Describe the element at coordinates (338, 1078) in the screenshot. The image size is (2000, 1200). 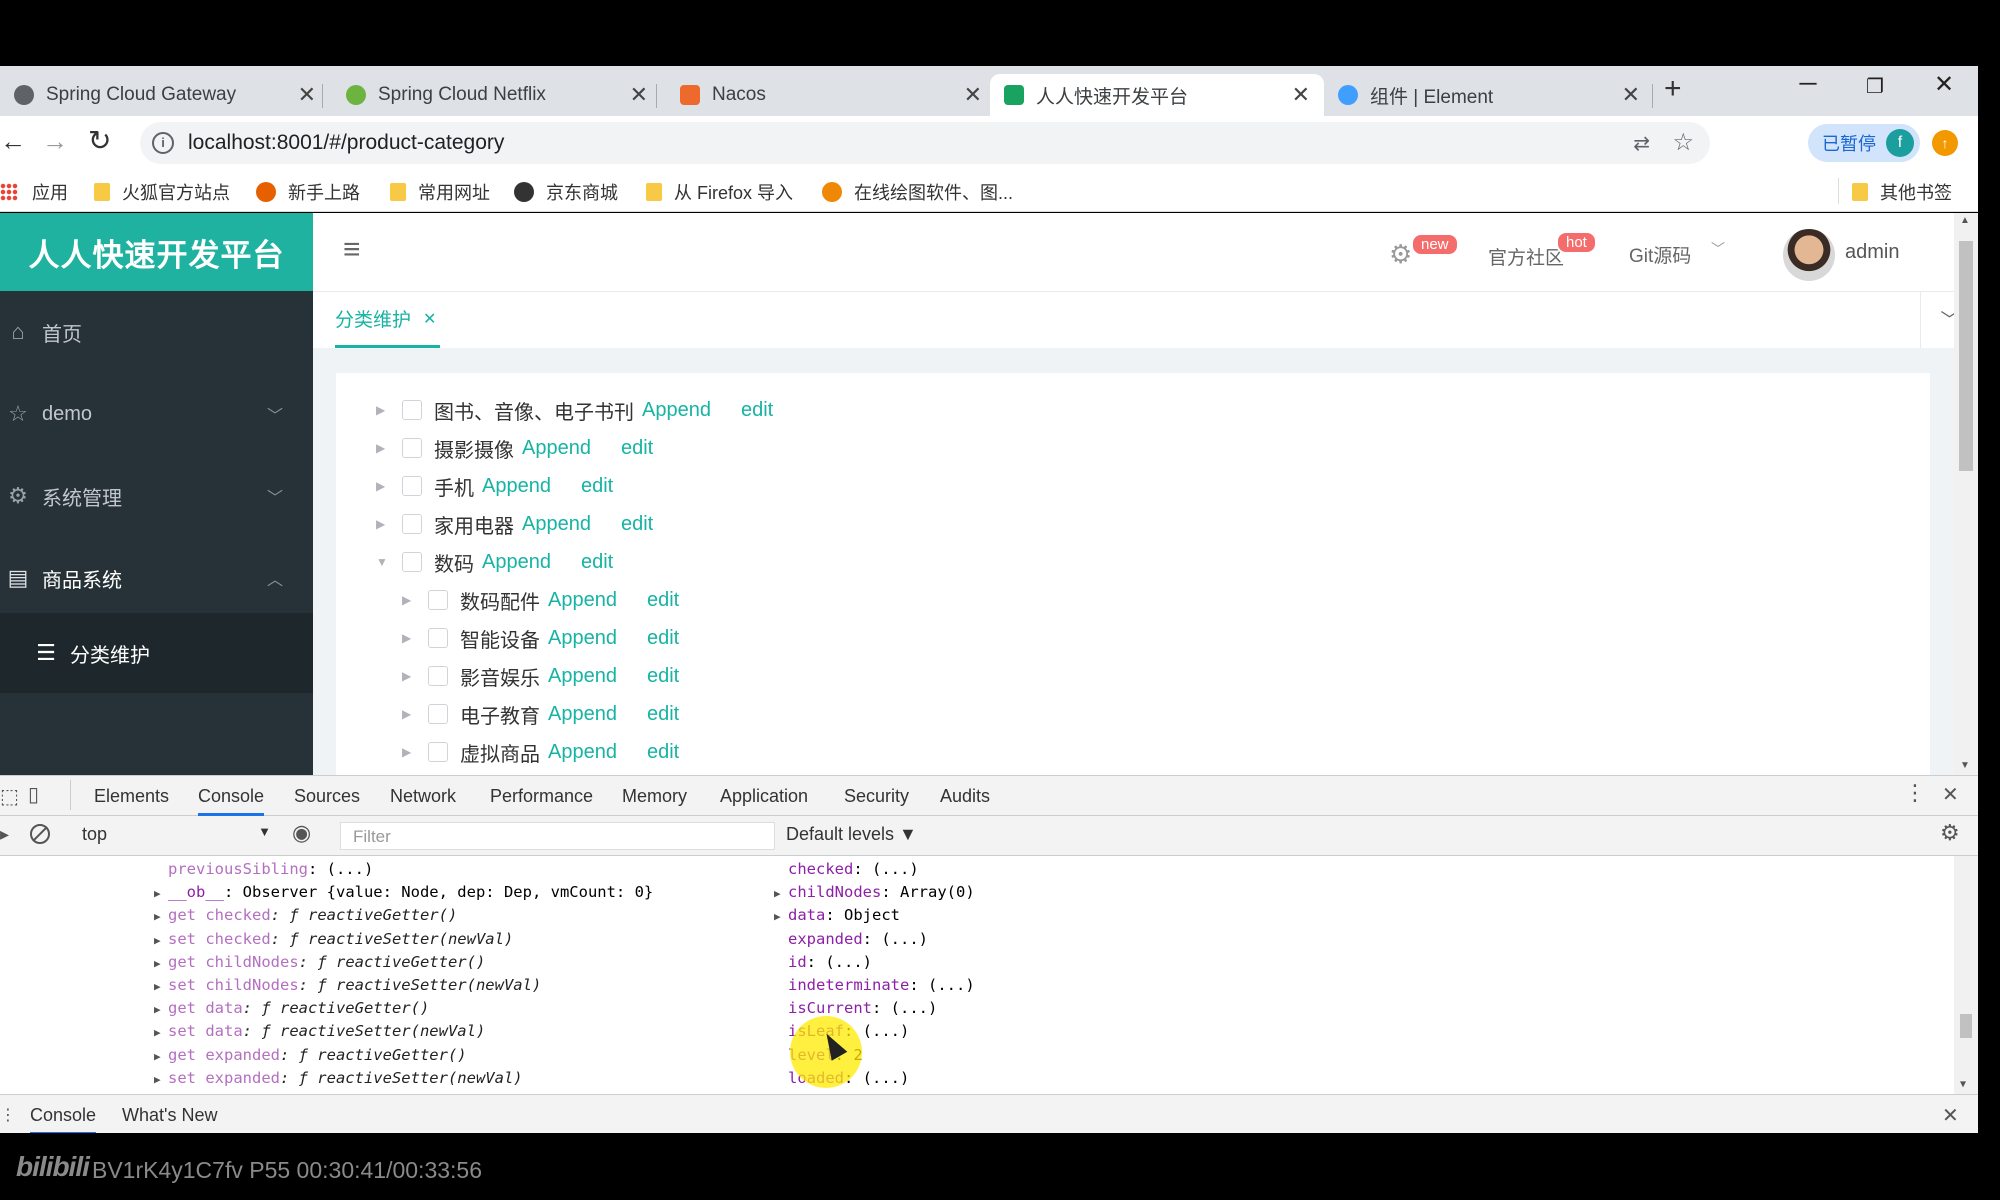
I see `console-property-line: ▶ set expanded: ƒ reactiveSetter(newVal)` at that location.